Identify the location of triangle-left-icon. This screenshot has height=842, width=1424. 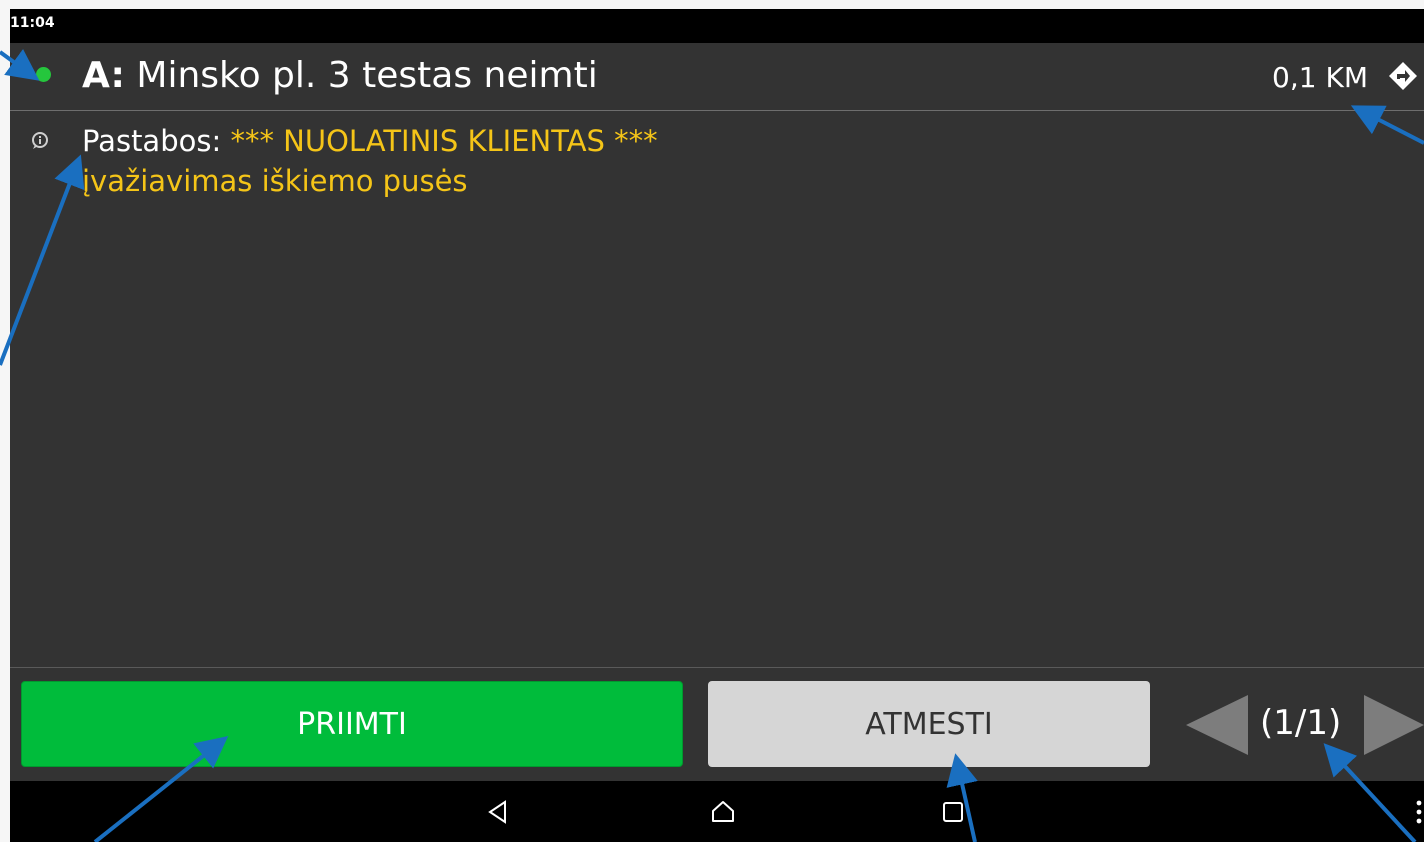
(1217, 725).